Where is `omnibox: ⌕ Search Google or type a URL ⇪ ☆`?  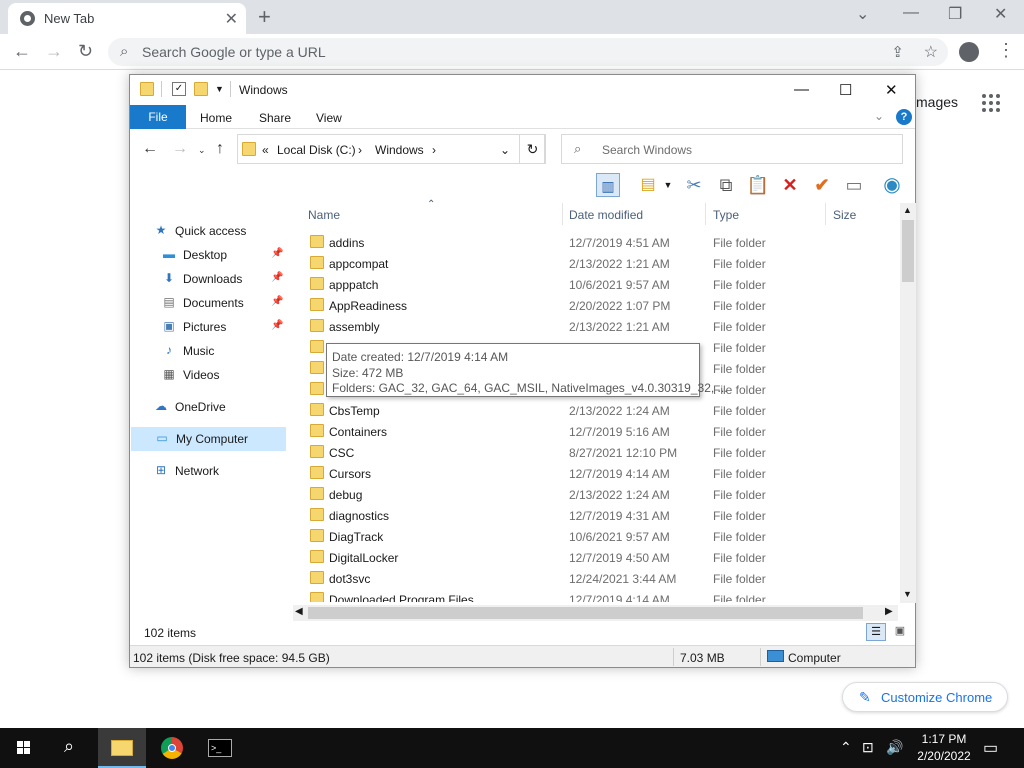 omnibox: ⌕ Search Google or type a URL ⇪ ☆ is located at coordinates (528, 52).